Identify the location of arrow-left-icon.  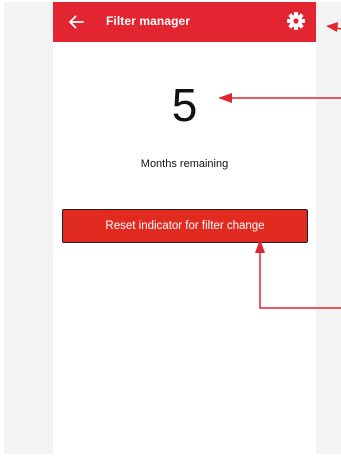
(76, 22).